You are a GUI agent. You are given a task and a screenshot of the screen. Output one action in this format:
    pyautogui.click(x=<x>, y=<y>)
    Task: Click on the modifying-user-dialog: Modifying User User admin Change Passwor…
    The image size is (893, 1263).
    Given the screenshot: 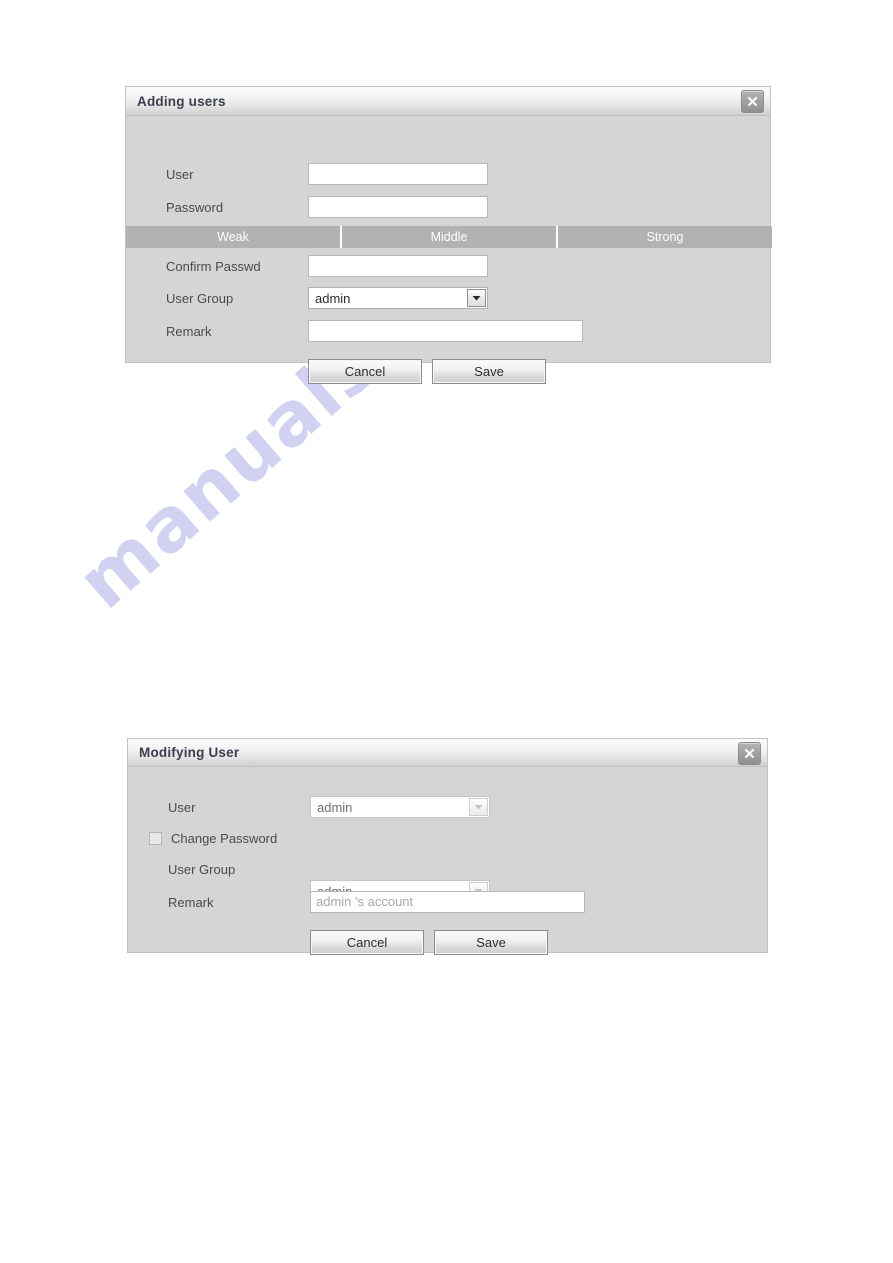 What is the action you would take?
    pyautogui.click(x=447, y=846)
    